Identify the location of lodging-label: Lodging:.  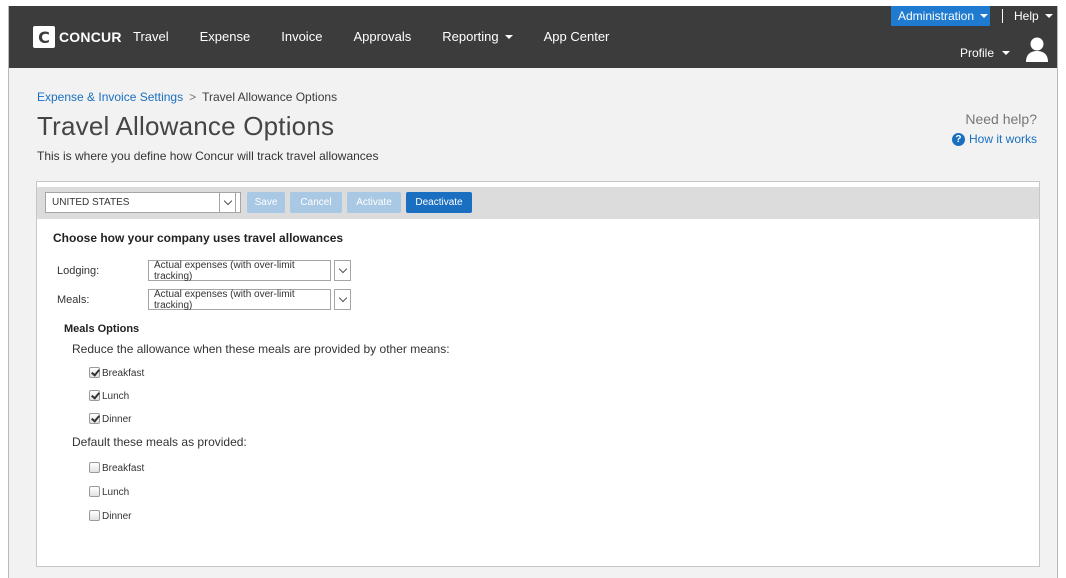
(78, 271).